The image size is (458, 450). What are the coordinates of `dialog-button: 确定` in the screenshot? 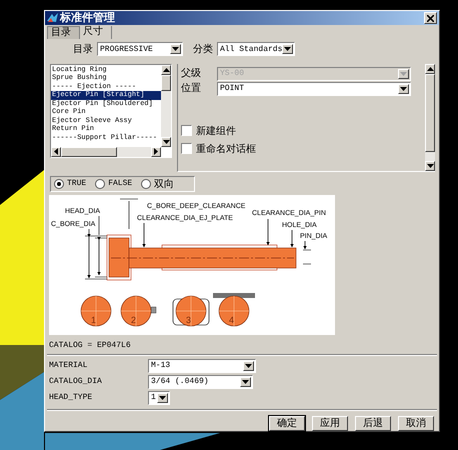 It's located at (287, 423).